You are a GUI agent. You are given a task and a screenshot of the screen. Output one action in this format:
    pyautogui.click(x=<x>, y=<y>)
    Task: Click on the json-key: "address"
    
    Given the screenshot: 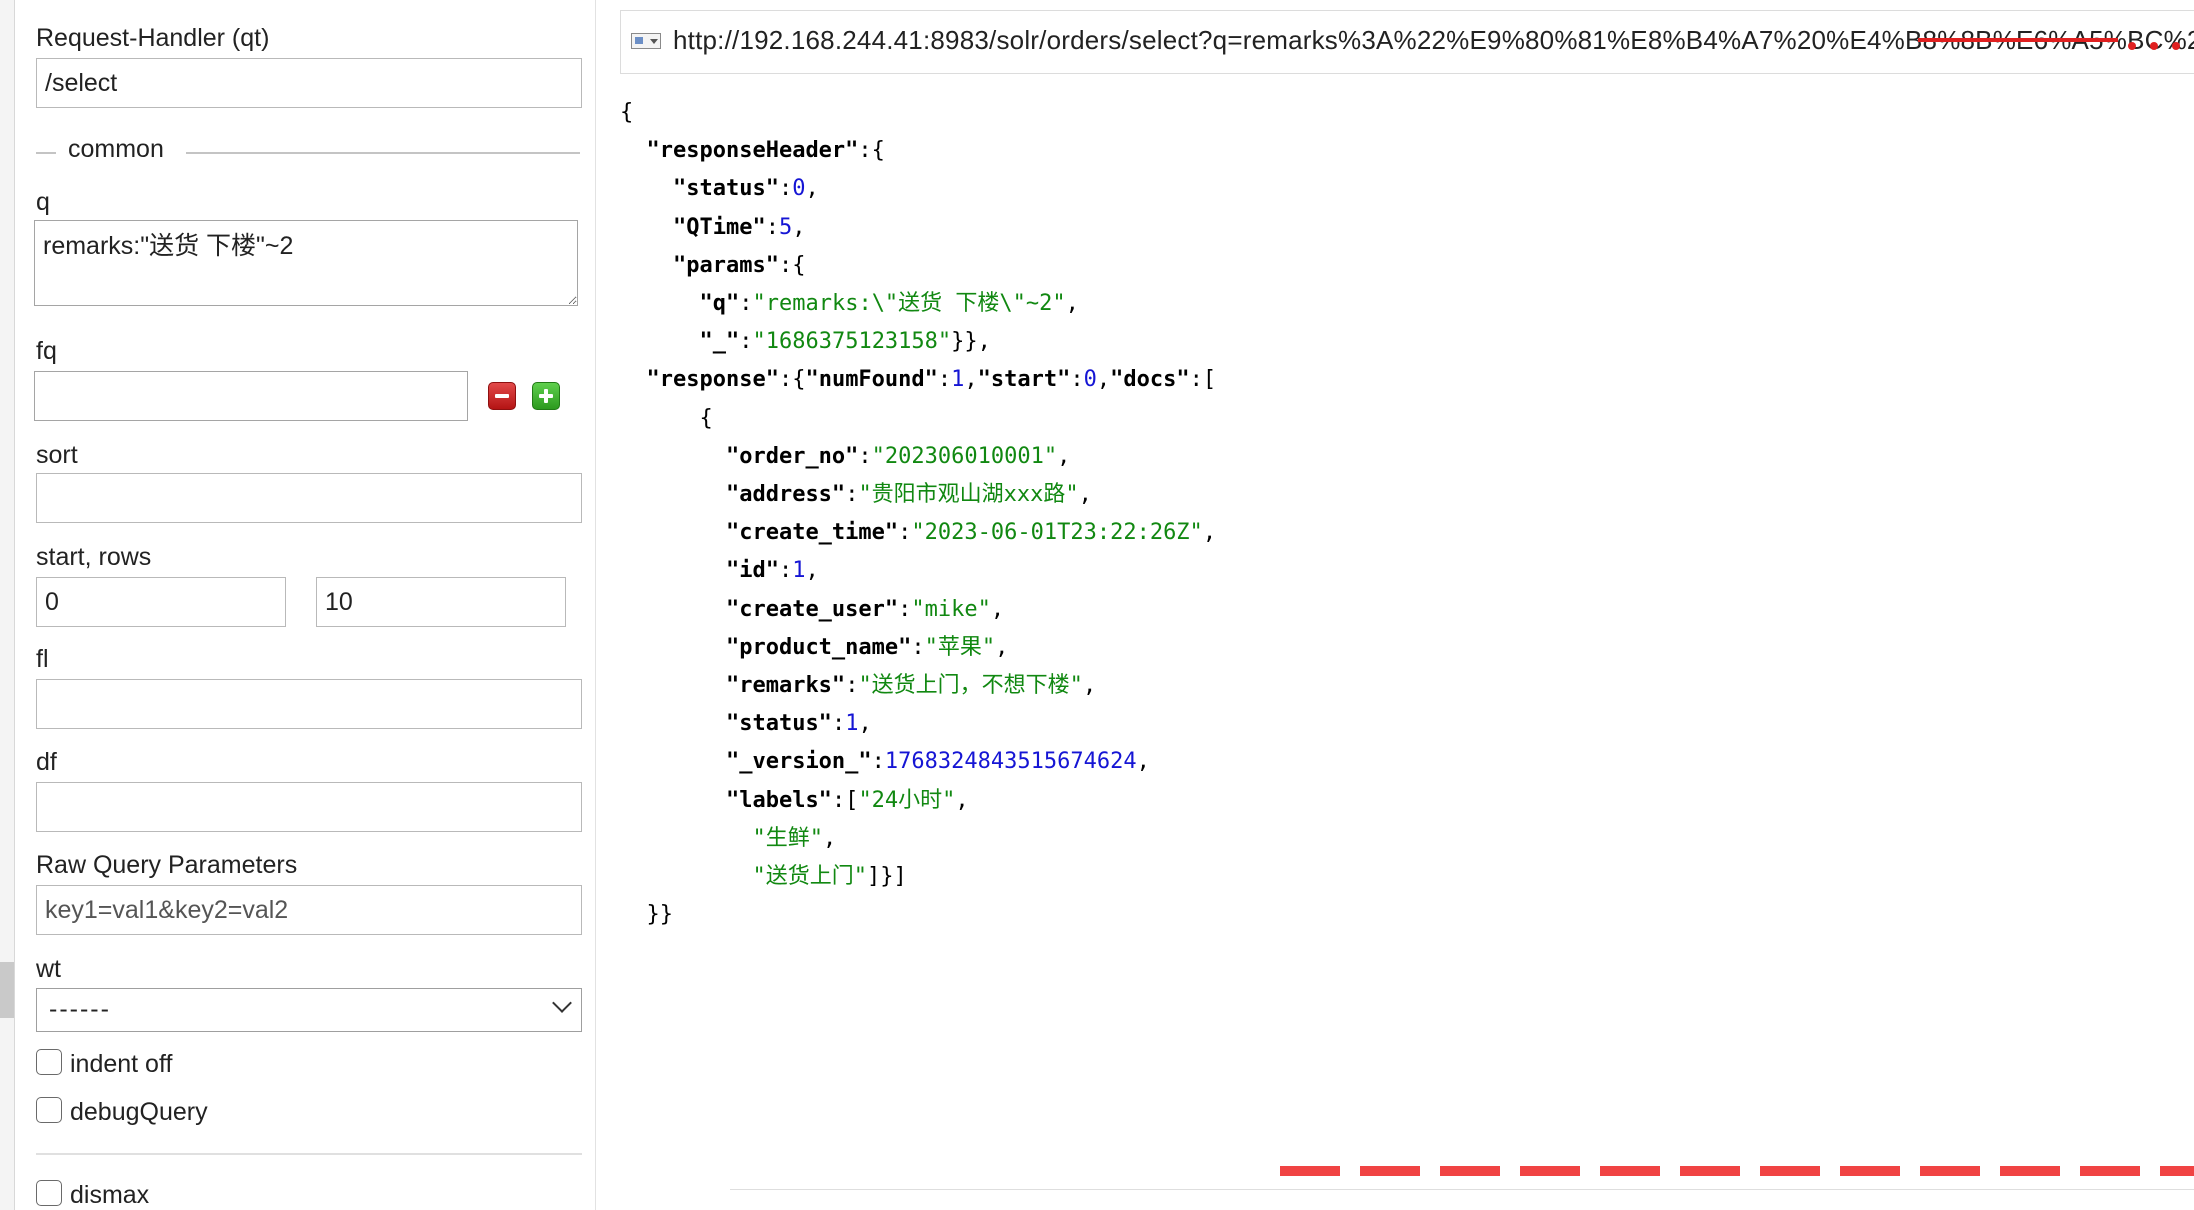 What is the action you would take?
    pyautogui.click(x=785, y=494)
    